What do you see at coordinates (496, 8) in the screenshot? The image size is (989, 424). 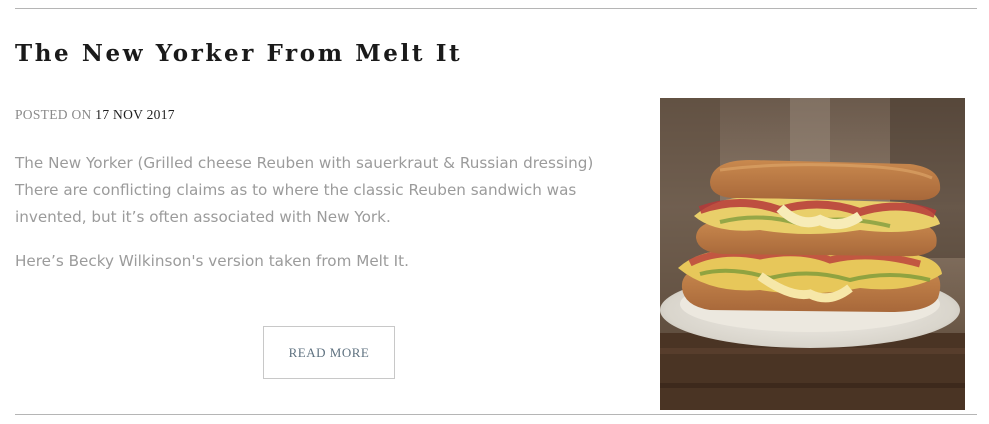 I see `top-divider` at bounding box center [496, 8].